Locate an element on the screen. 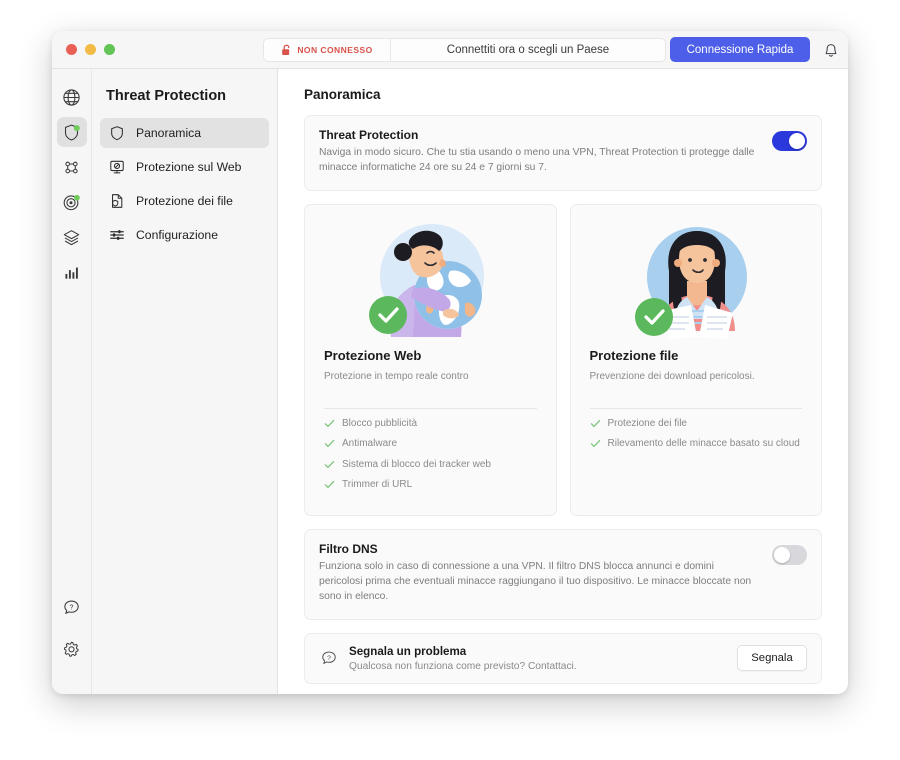  rail-item-shield is located at coordinates (71, 132).